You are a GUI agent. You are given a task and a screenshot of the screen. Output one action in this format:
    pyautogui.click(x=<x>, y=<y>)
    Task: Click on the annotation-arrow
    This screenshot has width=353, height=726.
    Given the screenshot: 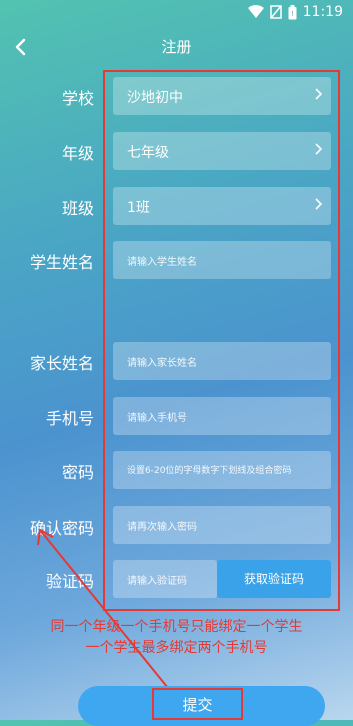 What is the action you would take?
    pyautogui.click(x=103, y=608)
    